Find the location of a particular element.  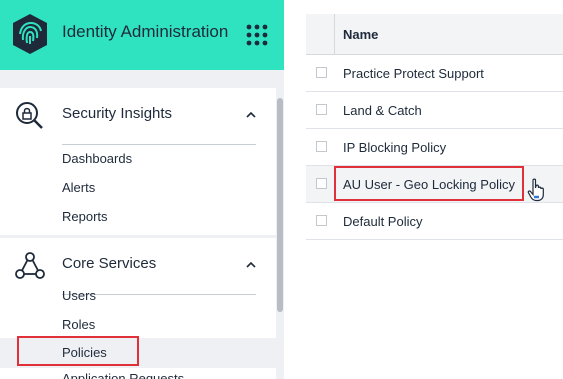

divider is located at coordinates (159, 144).